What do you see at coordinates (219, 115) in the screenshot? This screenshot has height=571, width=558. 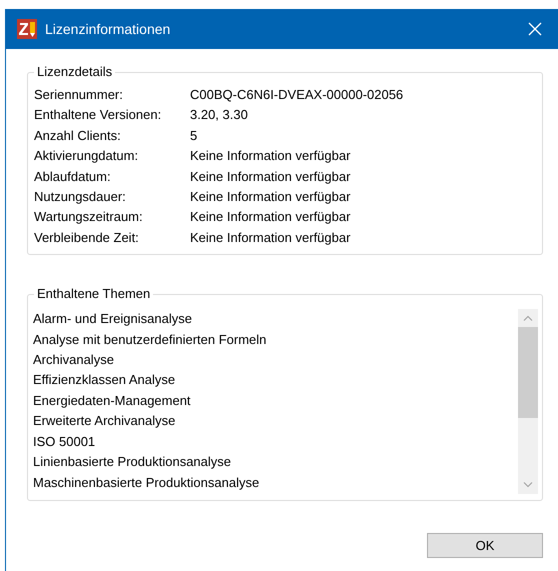 I see `field-value: 3.20, 3.30` at bounding box center [219, 115].